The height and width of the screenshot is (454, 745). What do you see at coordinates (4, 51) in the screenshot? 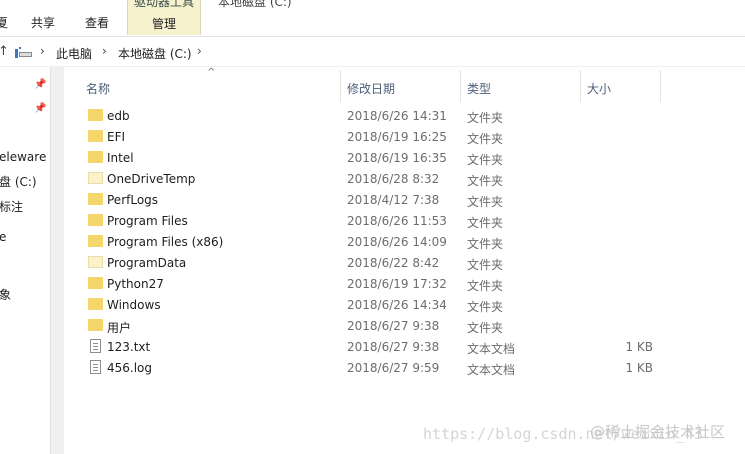
I see `up-arrow-icon: ↑` at bounding box center [4, 51].